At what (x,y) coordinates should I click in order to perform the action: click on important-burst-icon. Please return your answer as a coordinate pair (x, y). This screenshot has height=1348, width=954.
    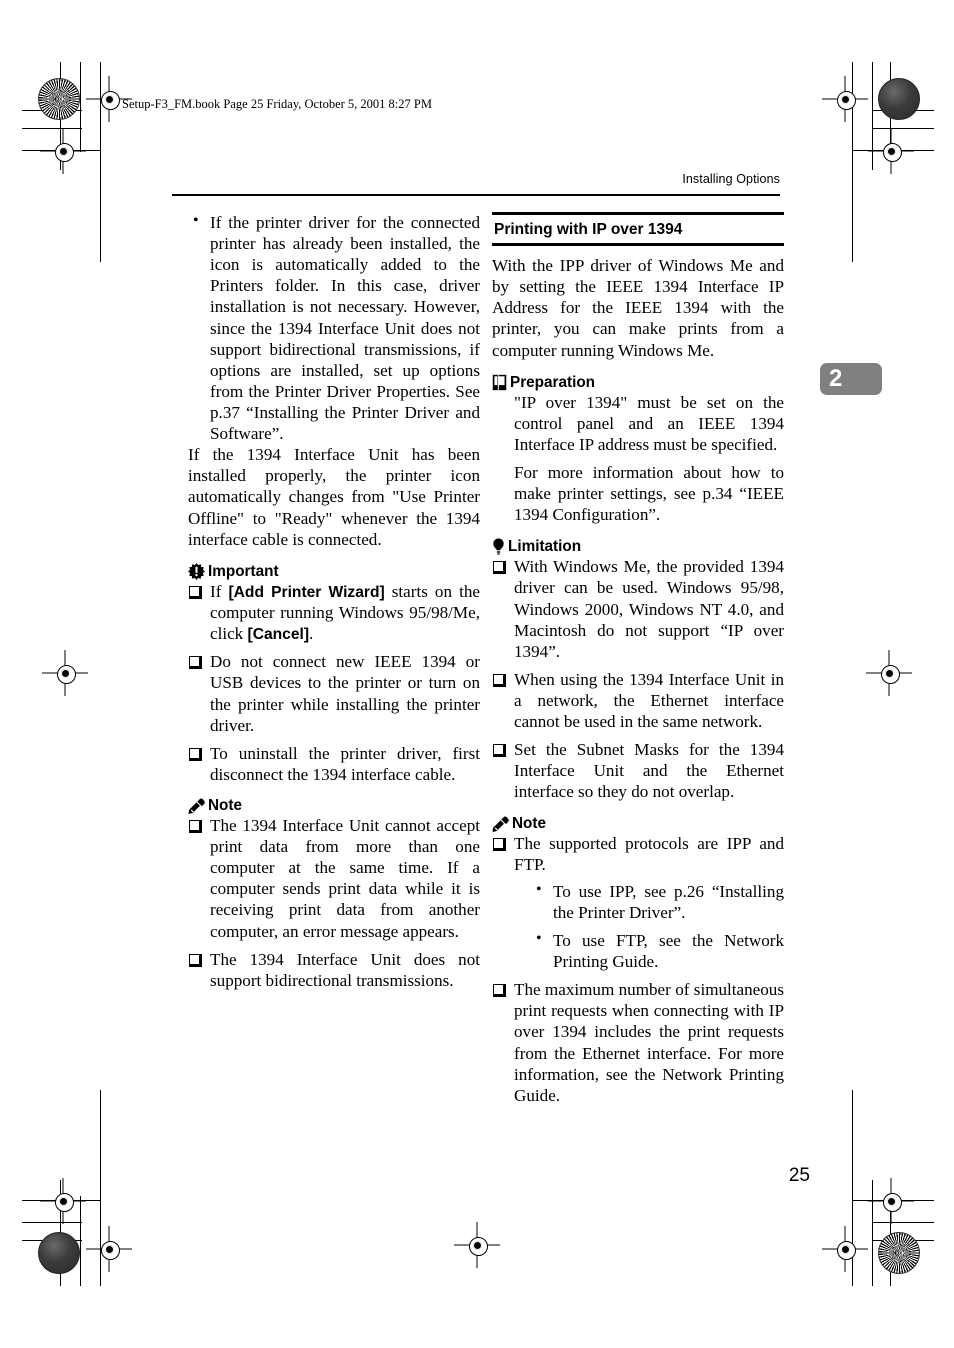
    Looking at the image, I should click on (196, 571).